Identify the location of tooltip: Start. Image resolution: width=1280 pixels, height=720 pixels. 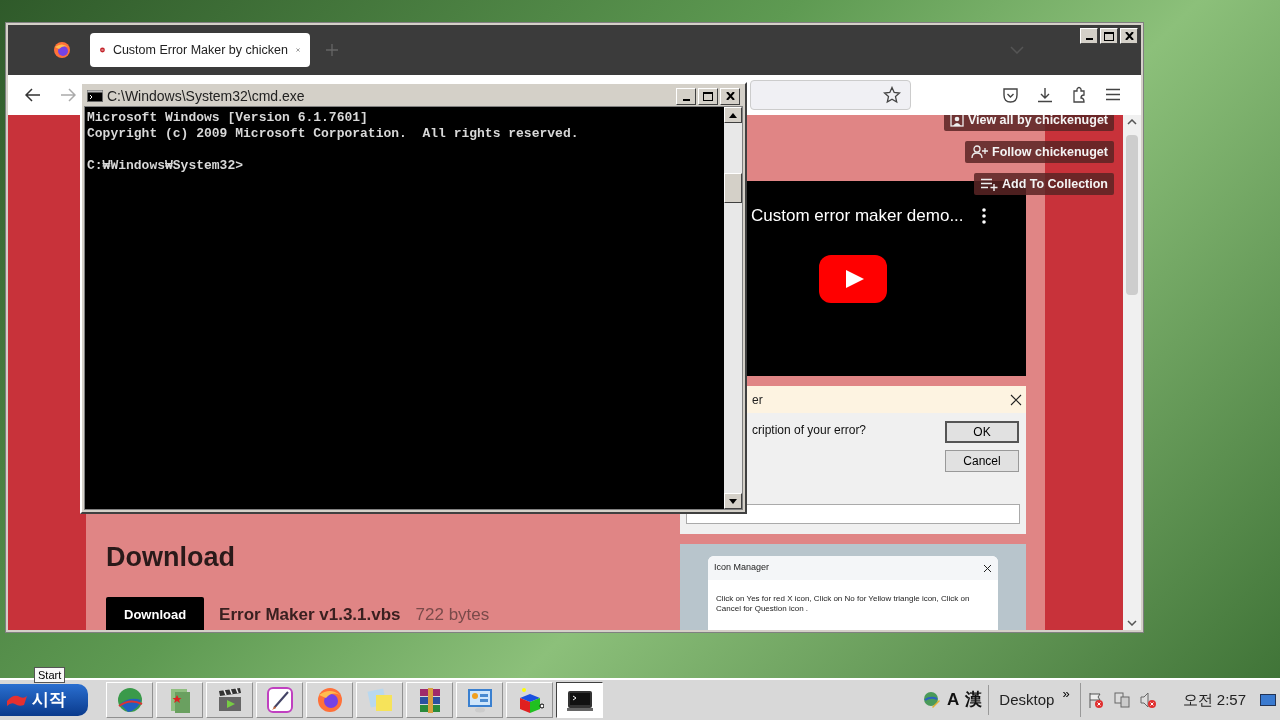
(50, 675).